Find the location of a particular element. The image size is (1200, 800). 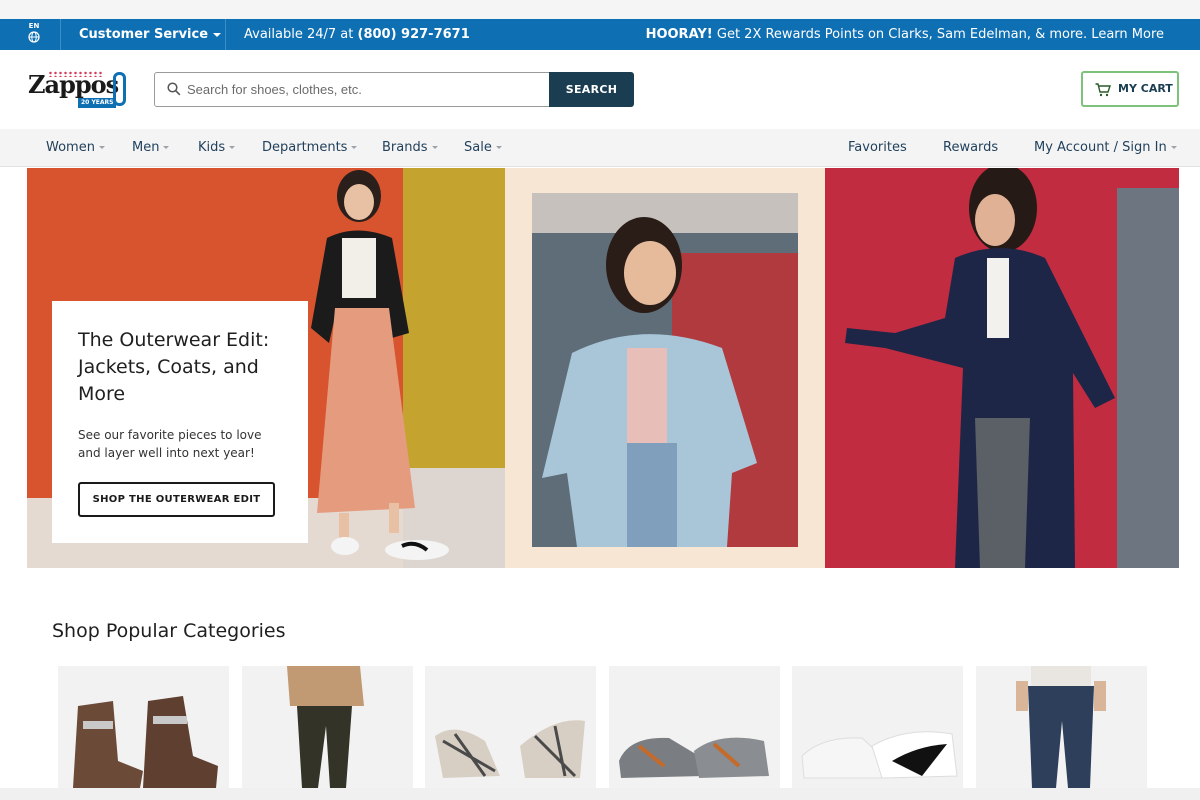

language-selector: EN is located at coordinates (34, 35).